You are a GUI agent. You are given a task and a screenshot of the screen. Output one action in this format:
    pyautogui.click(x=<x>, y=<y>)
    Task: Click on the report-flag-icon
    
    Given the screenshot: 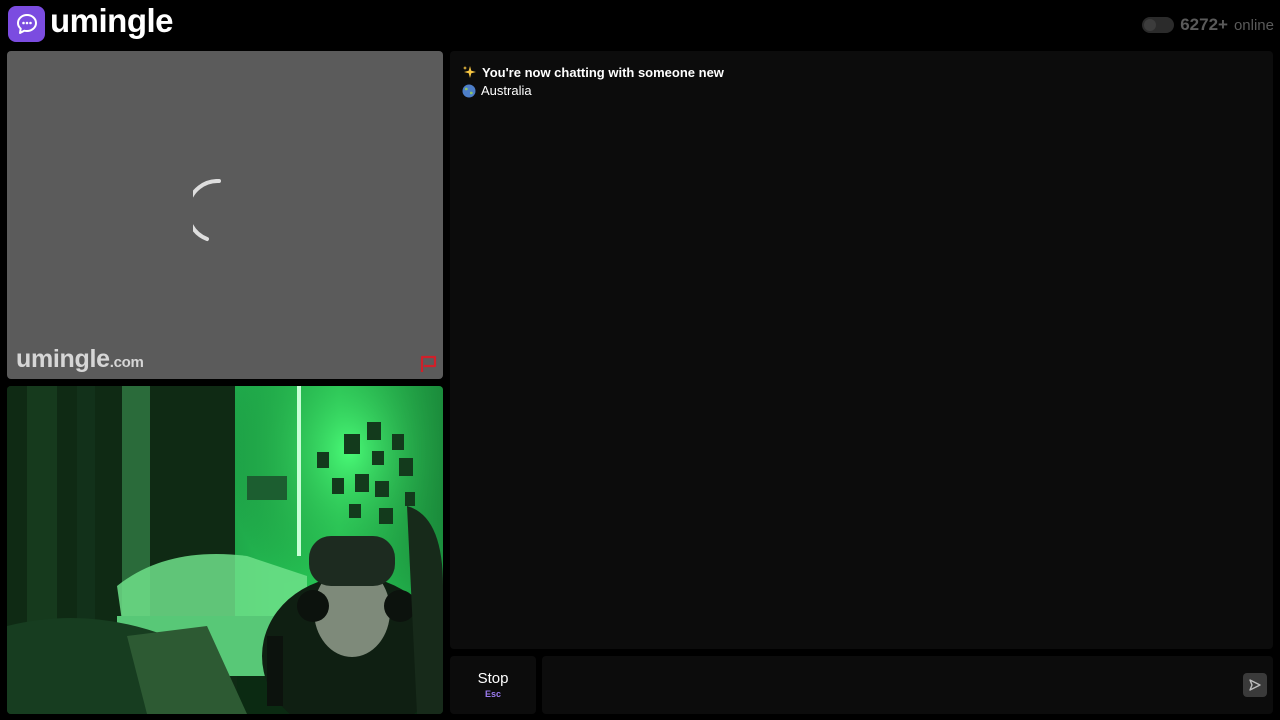 What is the action you would take?
    pyautogui.click(x=429, y=364)
    